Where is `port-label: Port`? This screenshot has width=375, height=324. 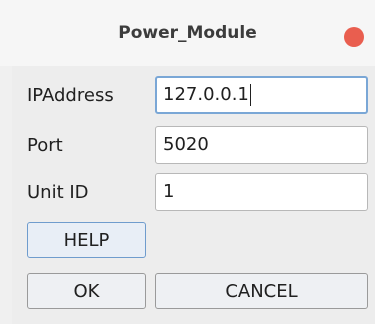 port-label: Port is located at coordinates (45, 145).